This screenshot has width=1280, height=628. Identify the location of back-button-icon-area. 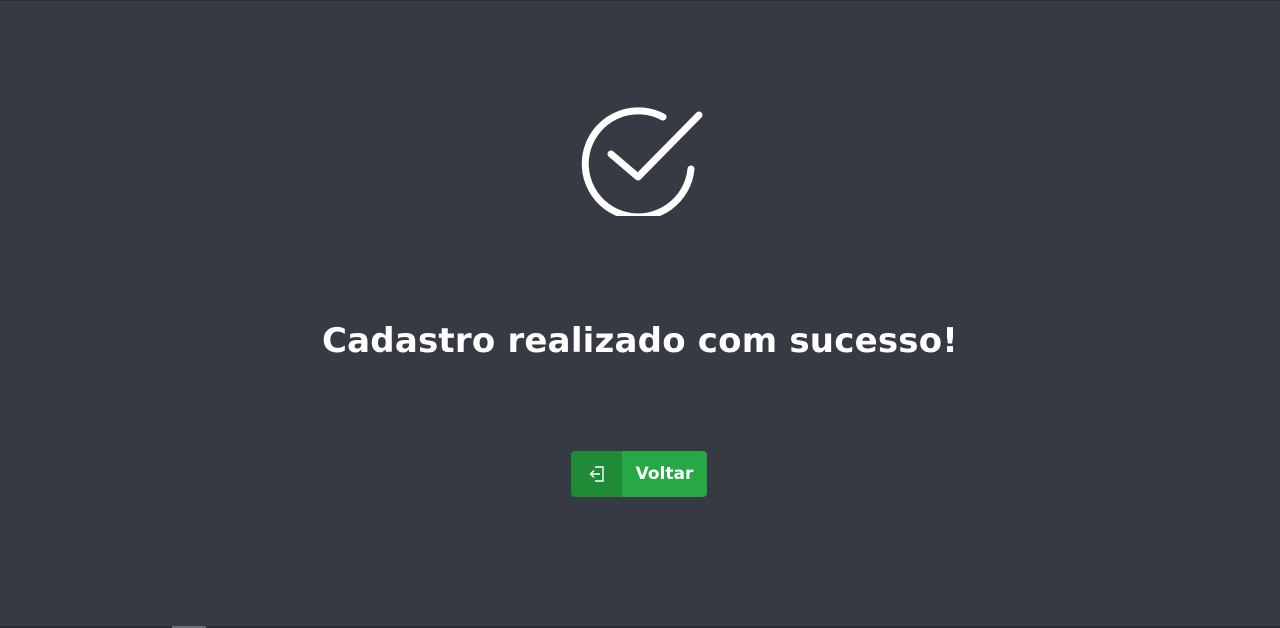
(596, 474).